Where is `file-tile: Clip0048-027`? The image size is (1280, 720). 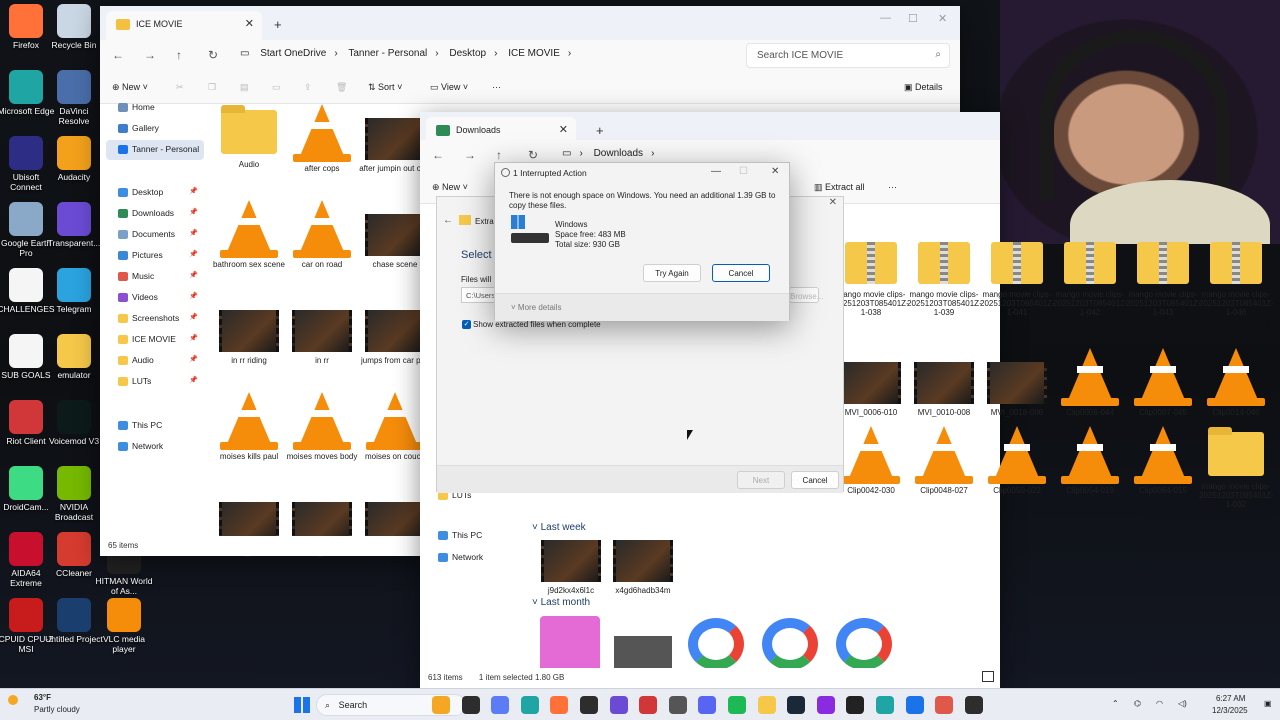
file-tile: Clip0048-027 is located at coordinates (944, 458).